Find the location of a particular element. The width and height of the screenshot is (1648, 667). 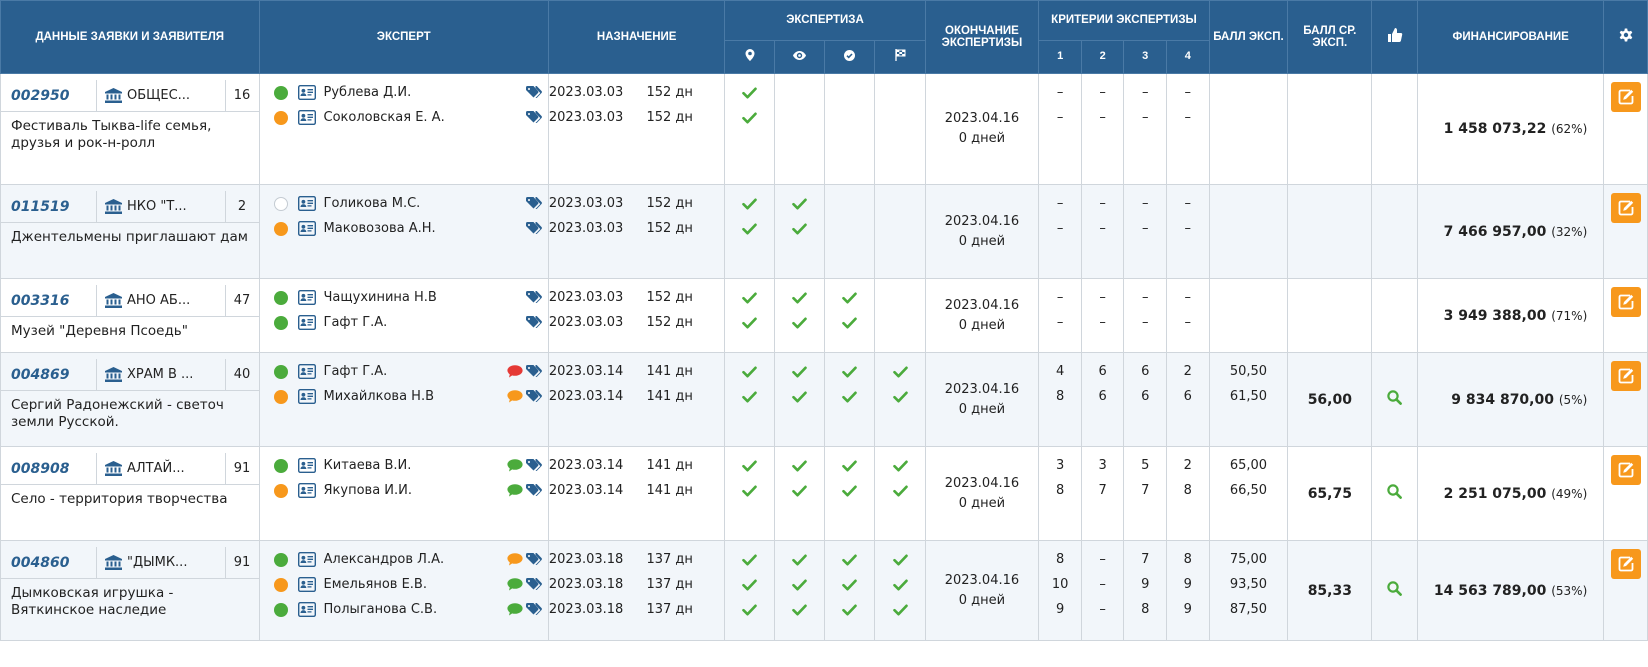

header-crit-4: 4 is located at coordinates (1188, 57).